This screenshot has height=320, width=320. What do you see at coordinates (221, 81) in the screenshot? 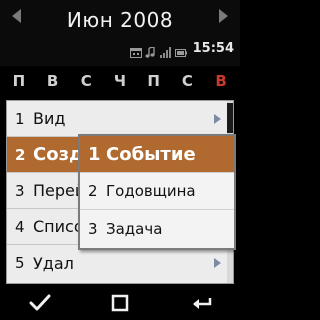
I see `weekday-sun: В` at bounding box center [221, 81].